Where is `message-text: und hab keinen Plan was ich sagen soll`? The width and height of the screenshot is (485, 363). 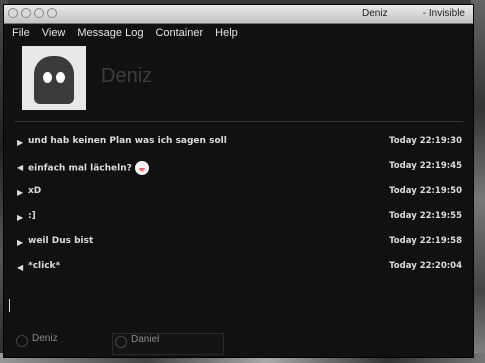 message-text: und hab keinen Plan was ich sagen soll is located at coordinates (127, 141).